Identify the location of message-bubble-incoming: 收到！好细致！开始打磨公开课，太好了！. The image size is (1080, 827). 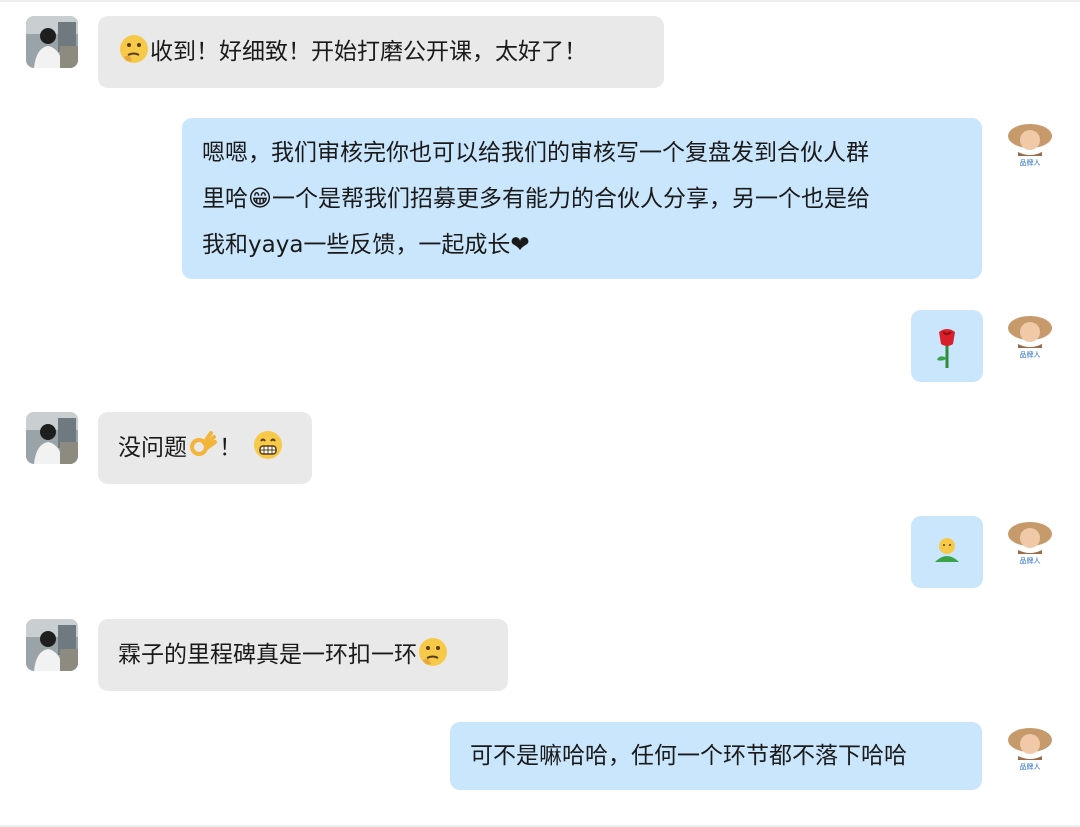
(381, 52).